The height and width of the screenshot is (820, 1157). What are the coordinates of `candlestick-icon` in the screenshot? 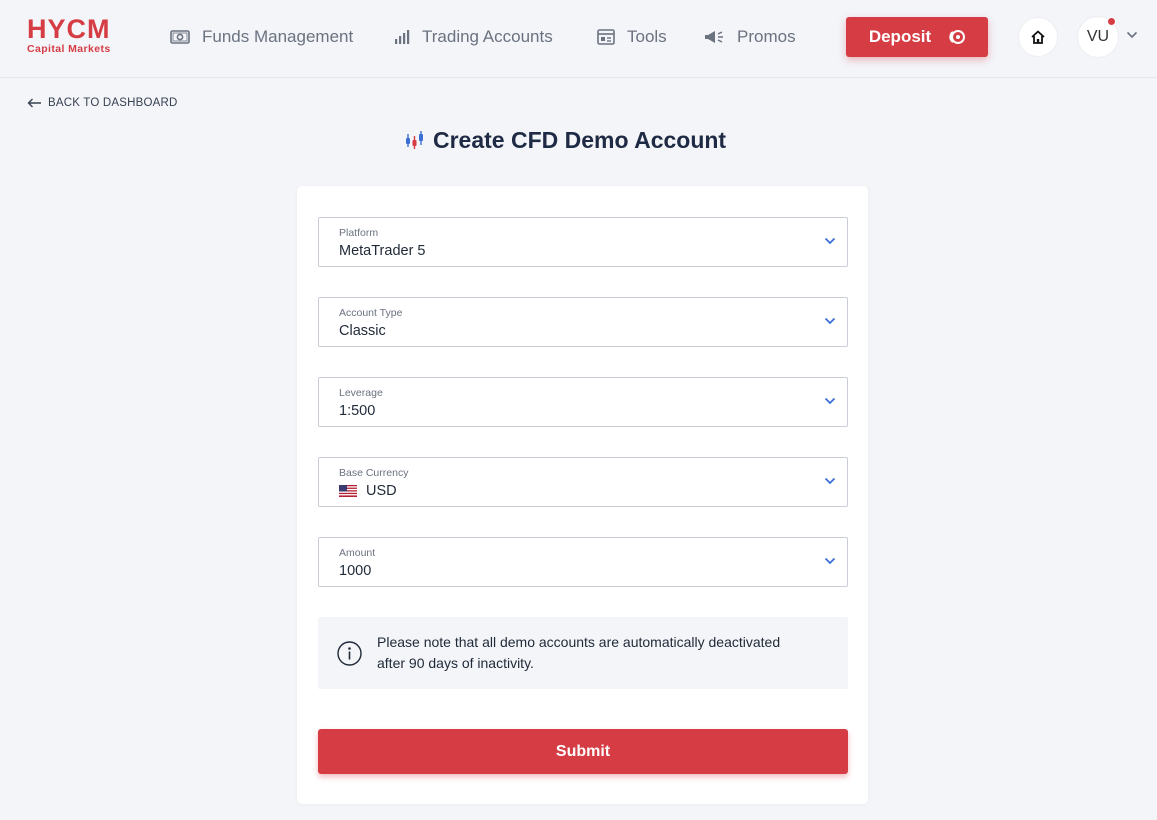 It's located at (414, 140).